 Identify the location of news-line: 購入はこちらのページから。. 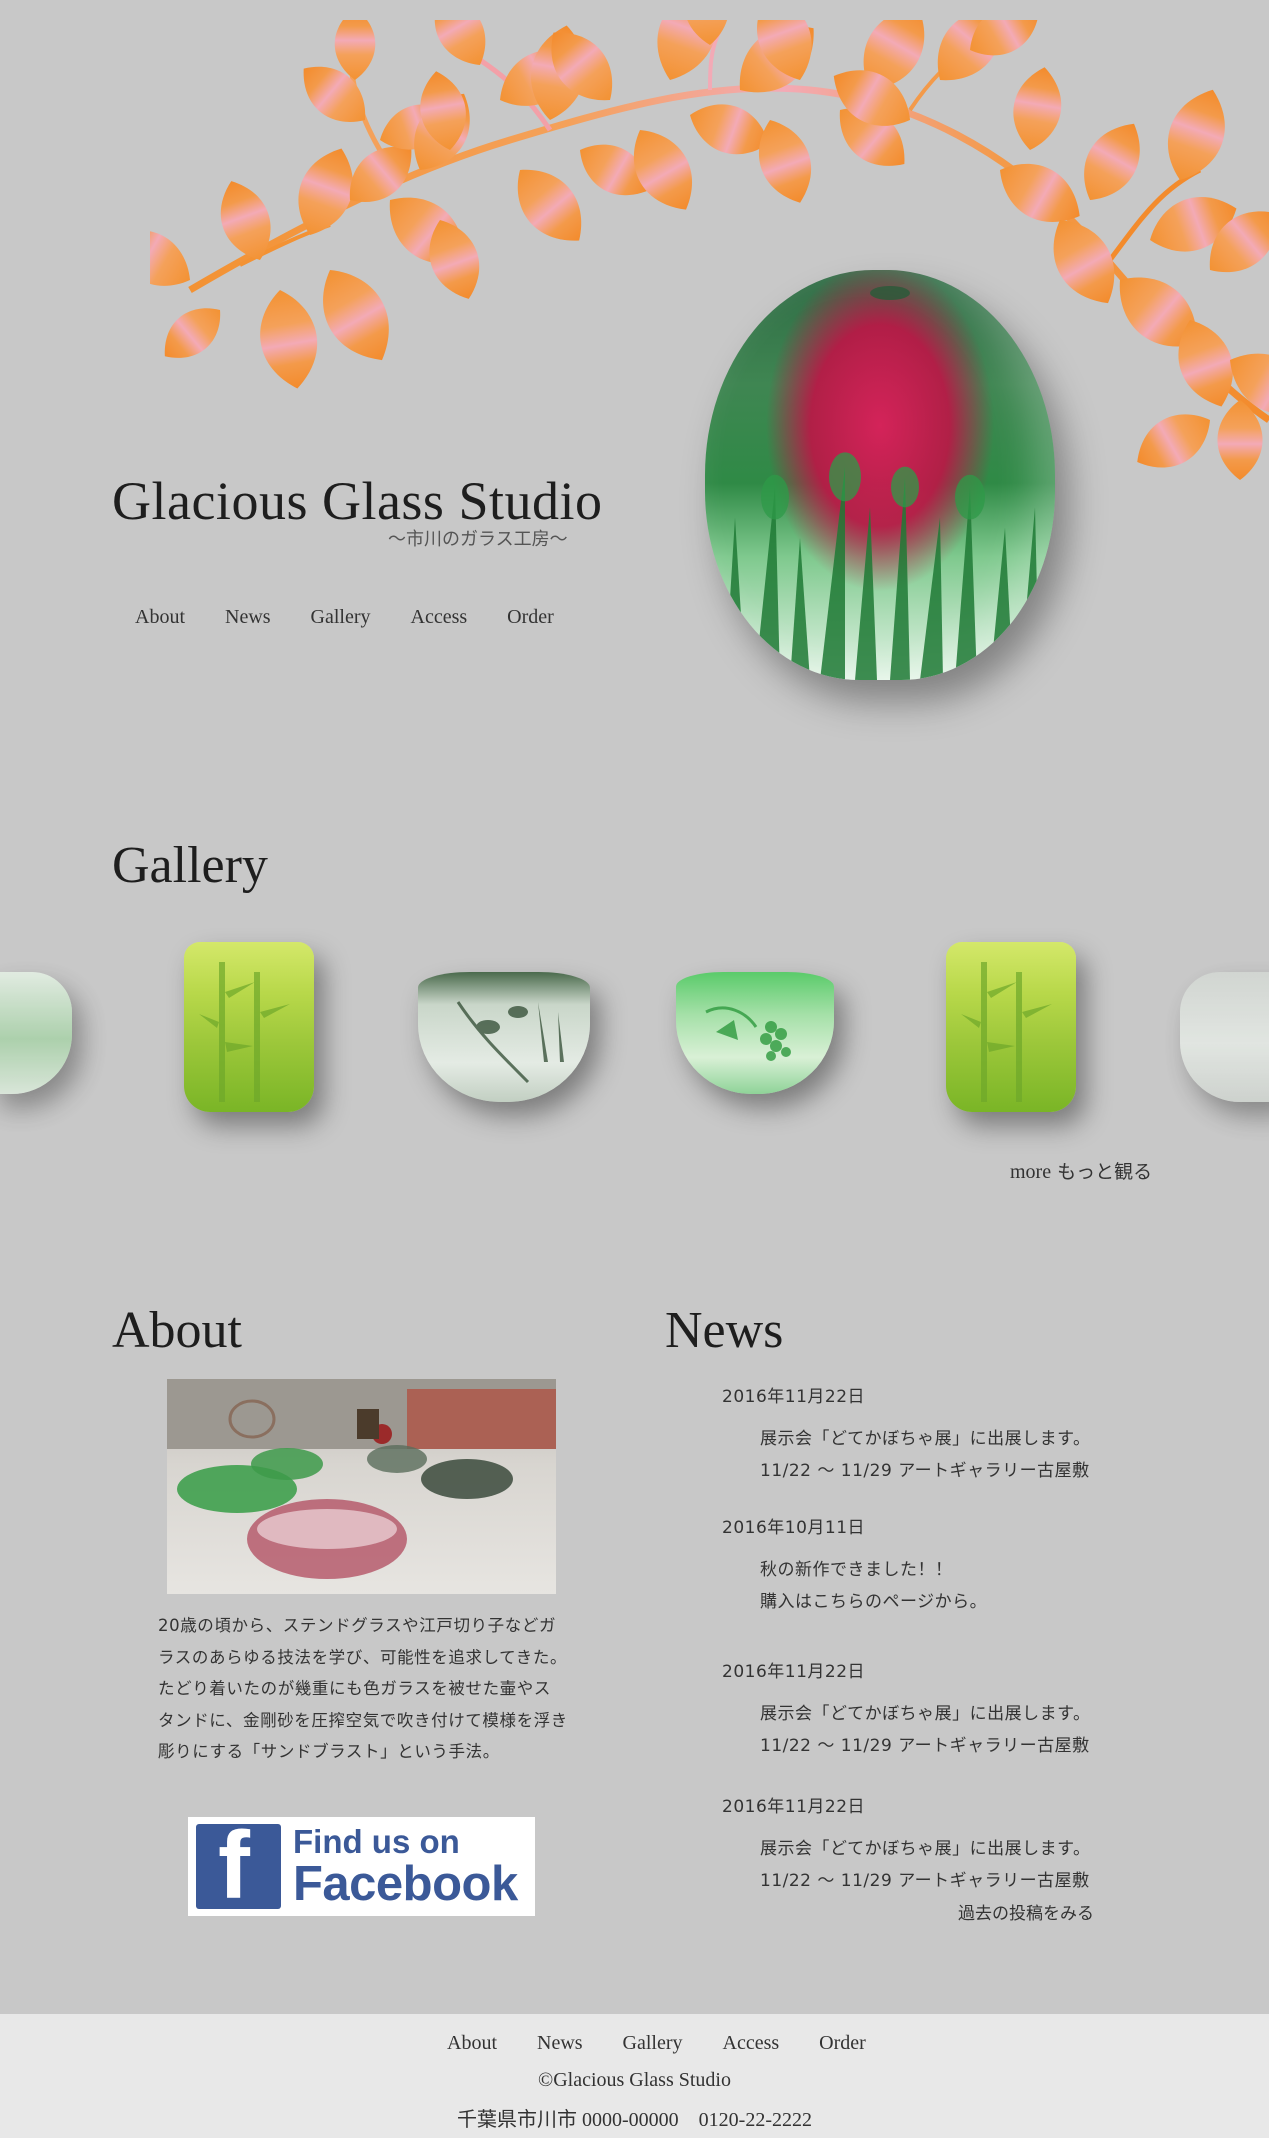
(874, 1601).